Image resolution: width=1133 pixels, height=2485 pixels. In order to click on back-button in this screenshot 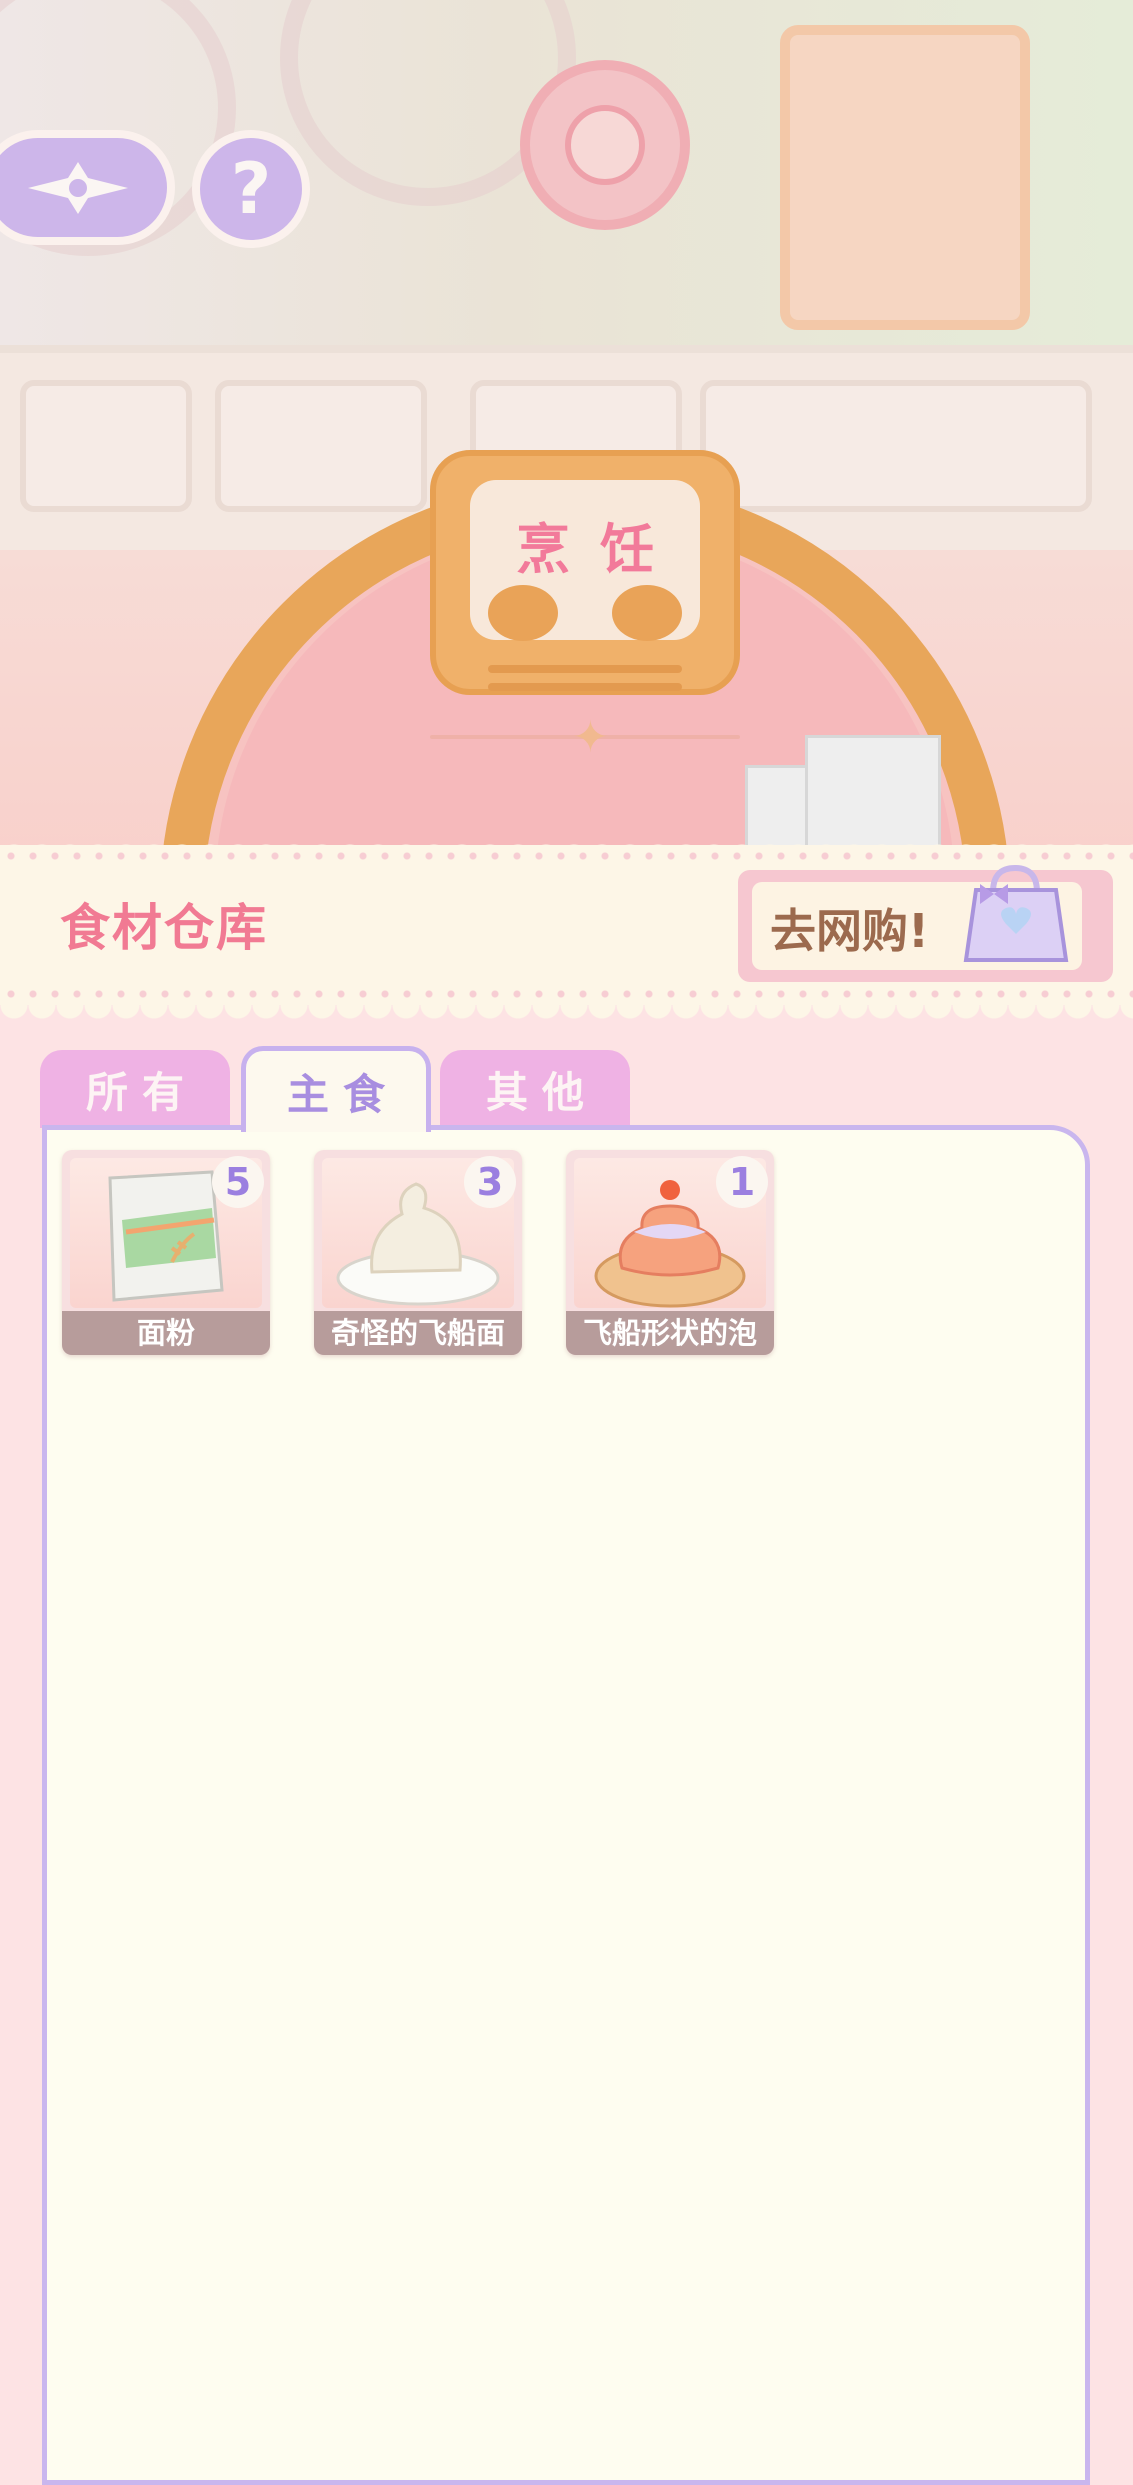, I will do `click(87, 187)`.